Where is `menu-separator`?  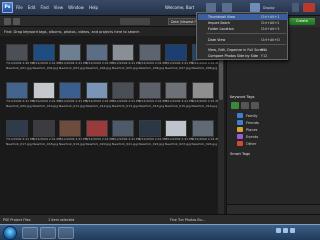 menu-separator is located at coordinates (246, 33).